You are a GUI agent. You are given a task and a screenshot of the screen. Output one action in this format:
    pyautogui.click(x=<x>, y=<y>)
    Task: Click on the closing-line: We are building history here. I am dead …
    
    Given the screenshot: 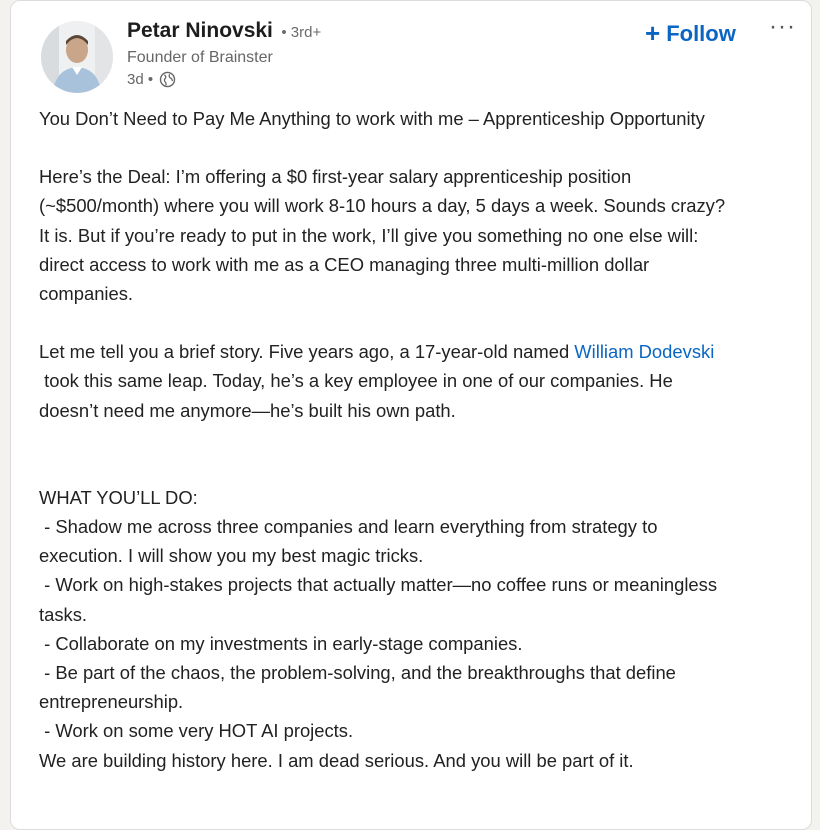 What is the action you would take?
    pyautogui.click(x=336, y=760)
    